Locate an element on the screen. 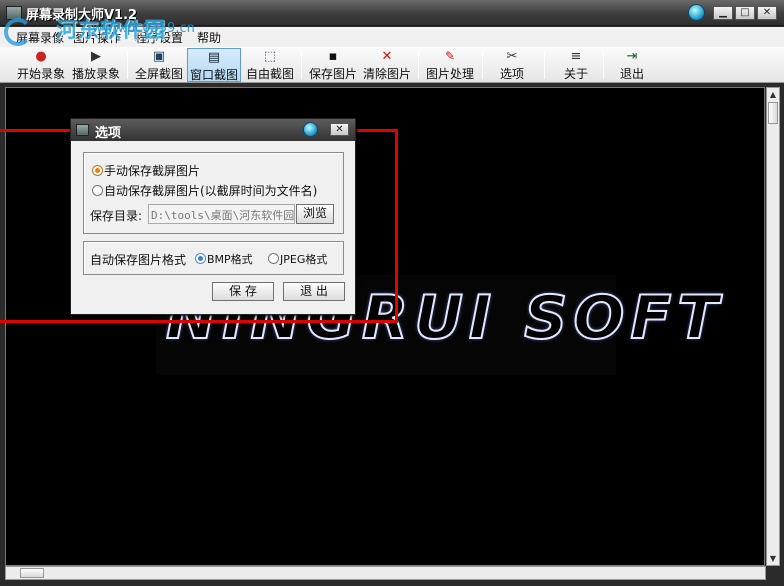 The image size is (784, 586). menu-settings: 程序设置 is located at coordinates (159, 37).